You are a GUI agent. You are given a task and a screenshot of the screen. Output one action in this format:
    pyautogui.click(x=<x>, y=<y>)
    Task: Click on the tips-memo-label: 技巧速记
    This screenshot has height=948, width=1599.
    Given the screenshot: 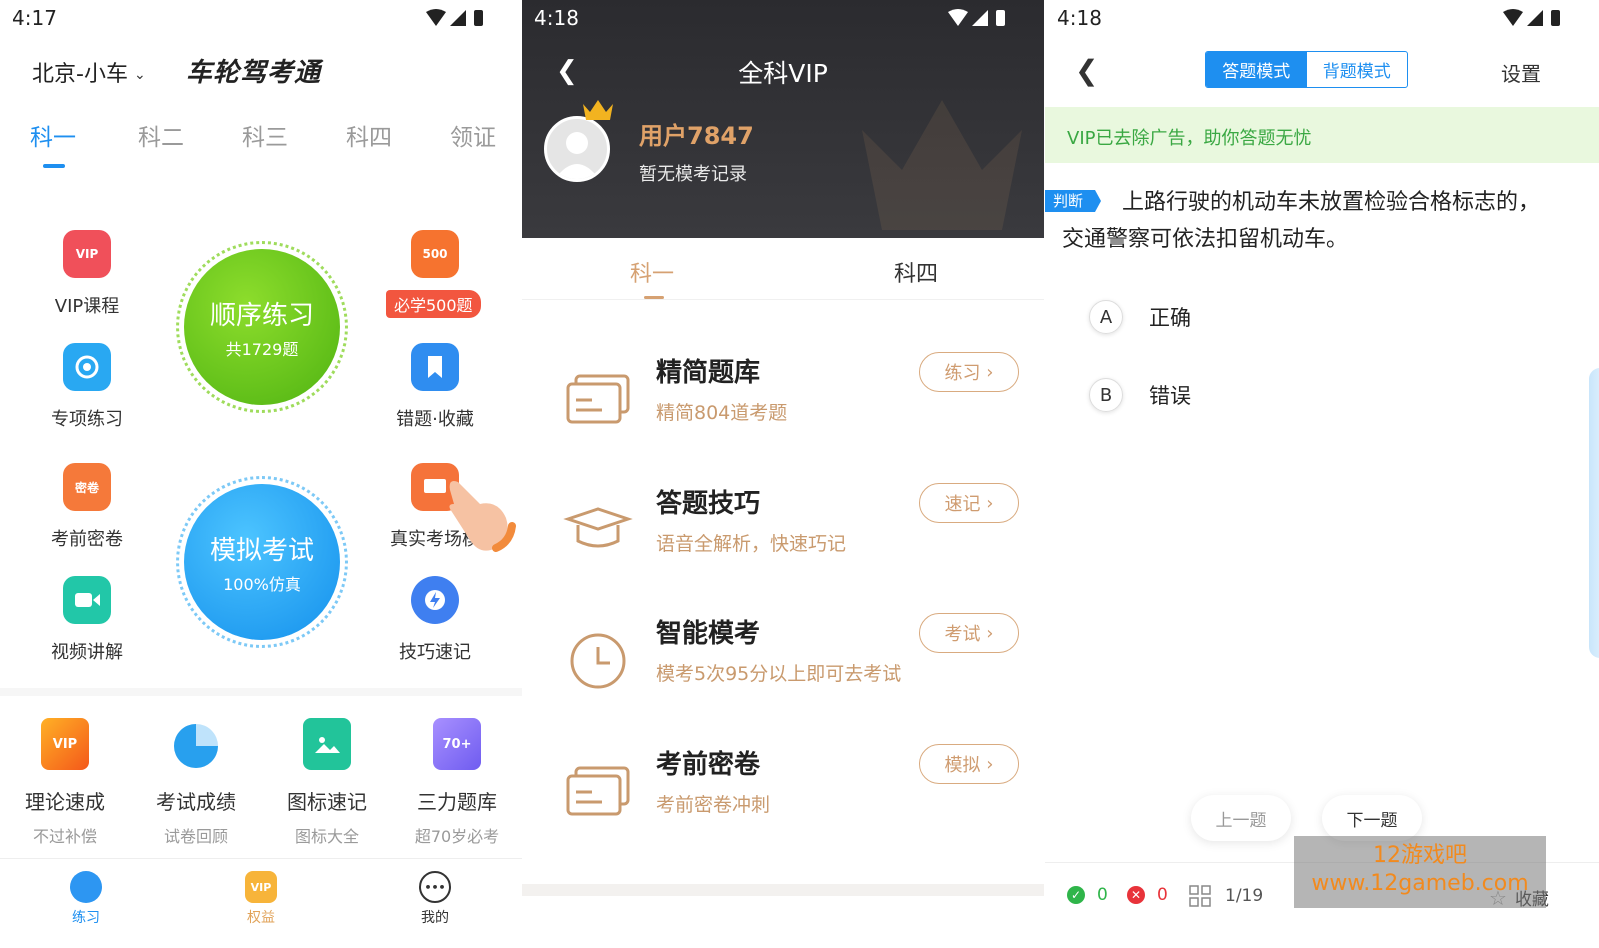 What is the action you would take?
    pyautogui.click(x=435, y=652)
    